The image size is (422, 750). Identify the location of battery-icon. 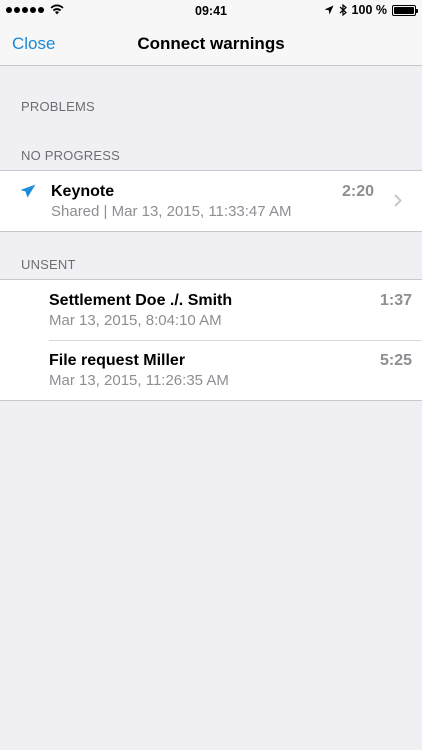
(405, 10).